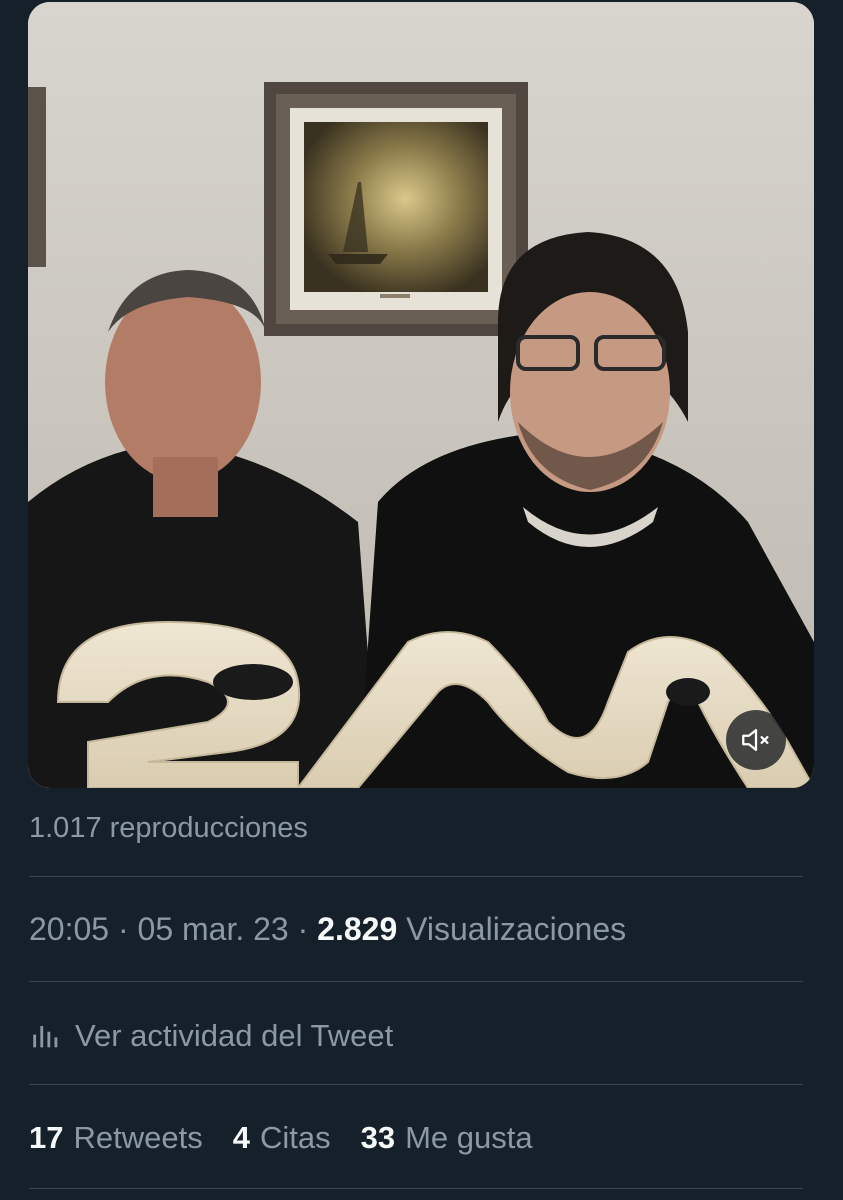 This screenshot has height=1200, width=843. I want to click on likes-label: Me gusta, so click(469, 1137).